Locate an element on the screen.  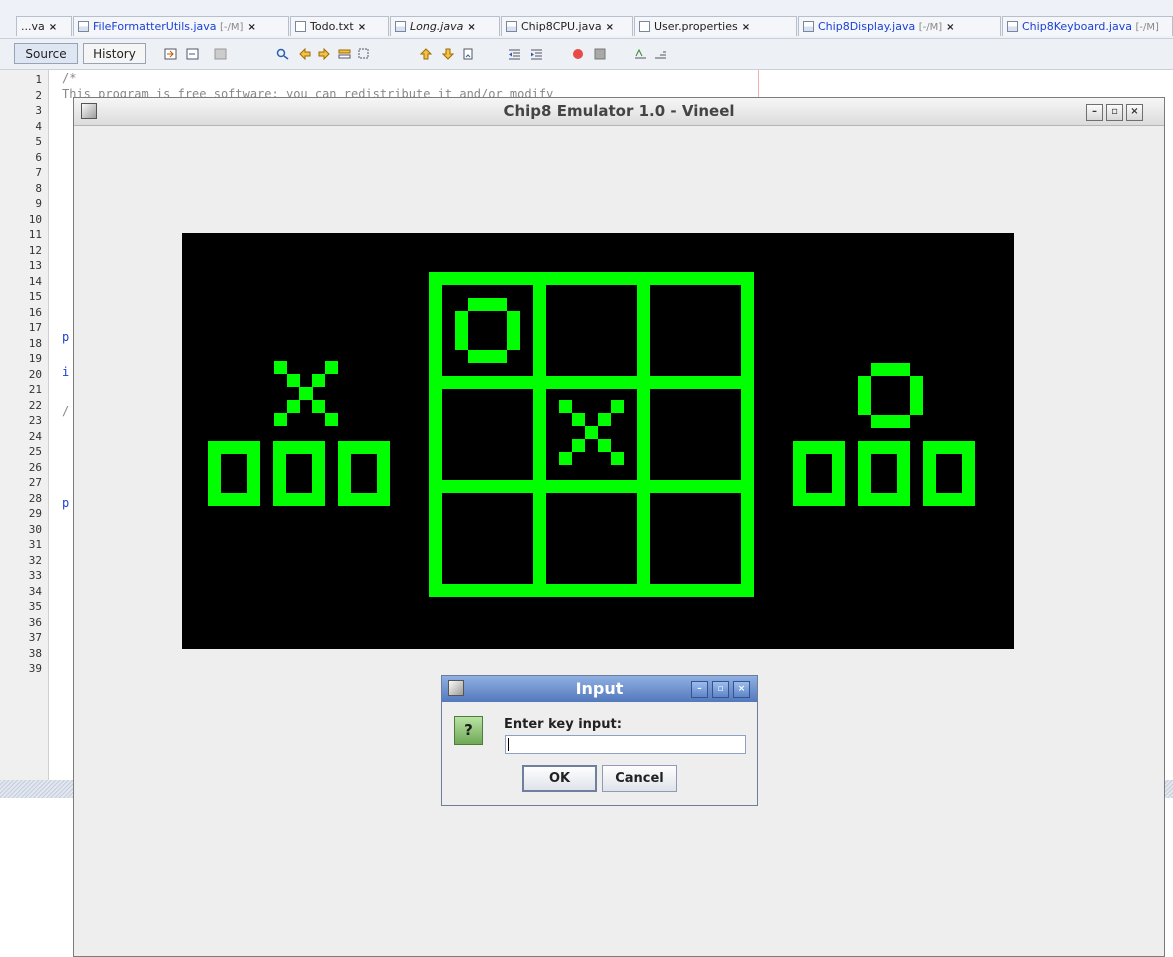
line-number: 24 is located at coordinates (35, 436).